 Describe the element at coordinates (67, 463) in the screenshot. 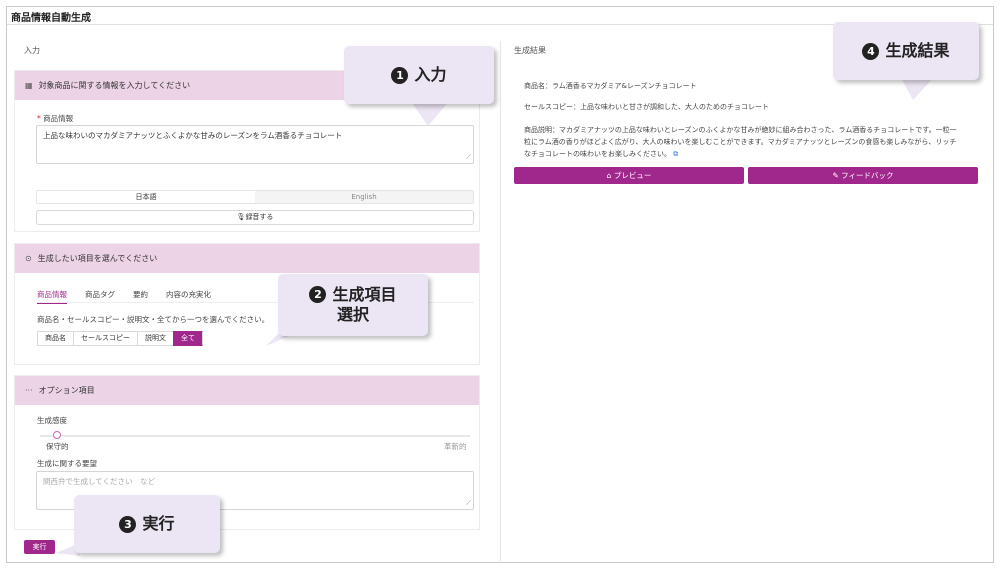

I see `request-label: 生成に関する要望` at that location.